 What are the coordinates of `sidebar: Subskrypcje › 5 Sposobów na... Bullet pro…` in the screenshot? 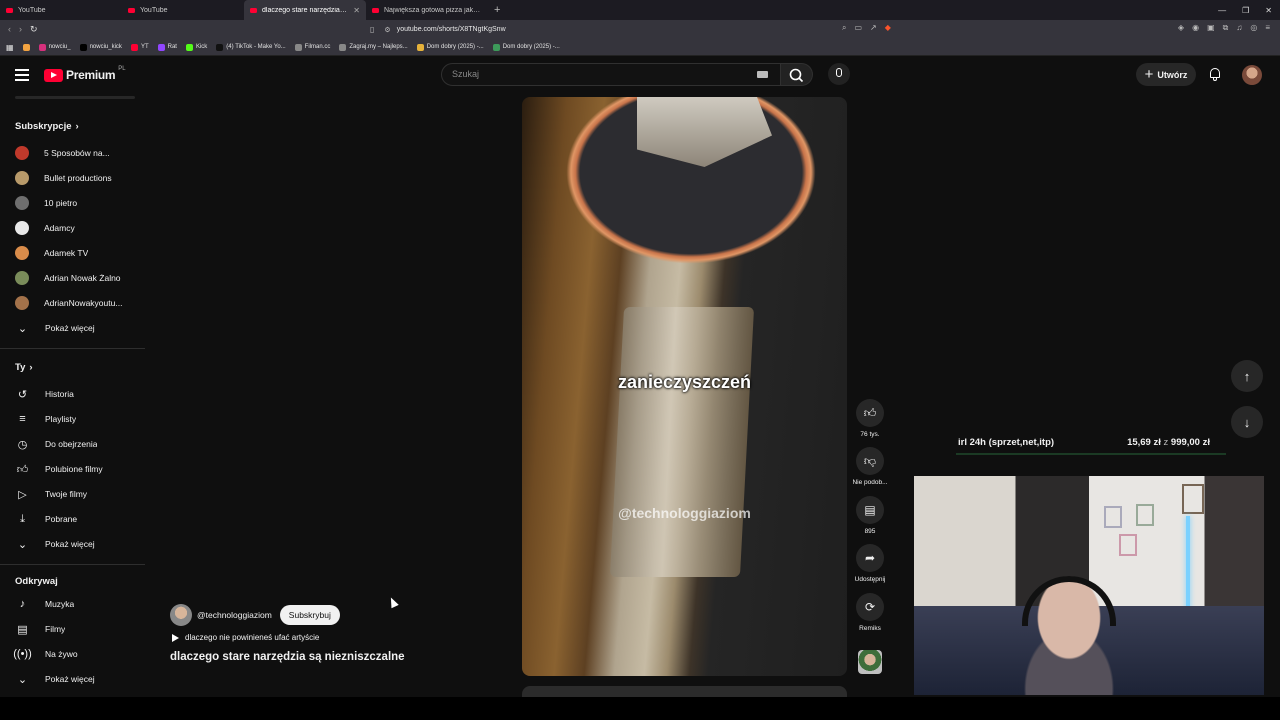 It's located at (72, 395).